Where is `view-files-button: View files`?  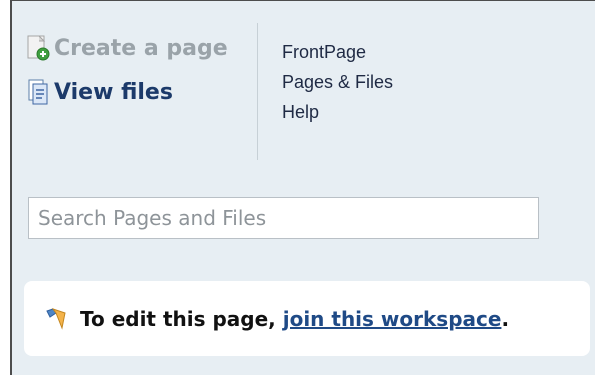 view-files-button: View files is located at coordinates (127, 92).